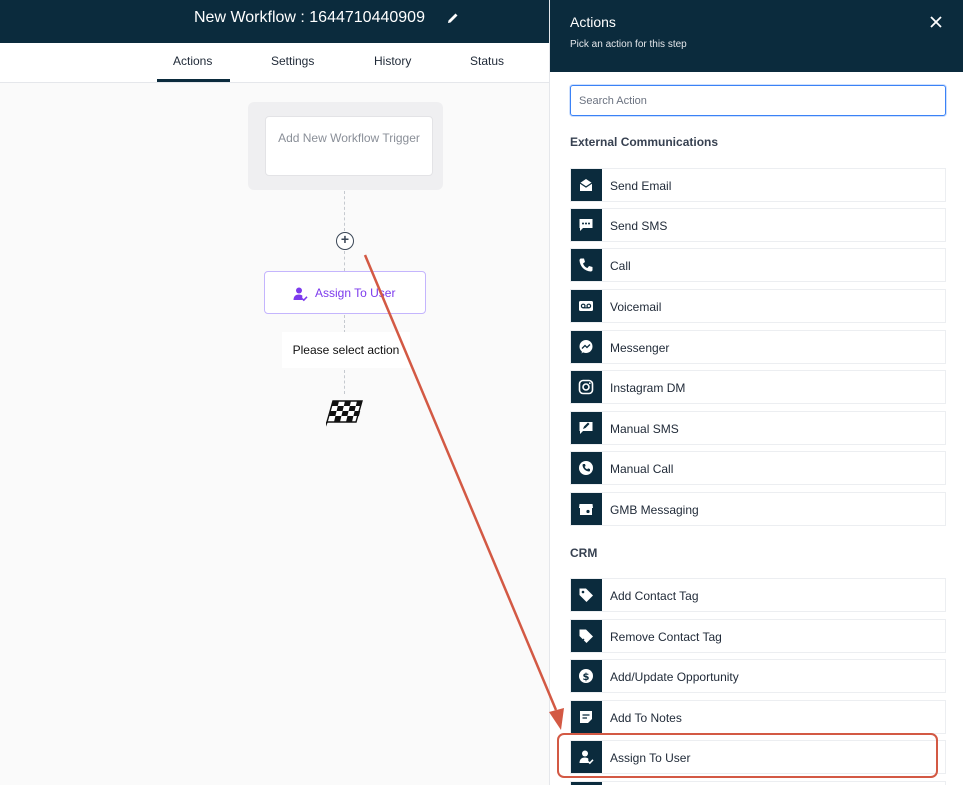  What do you see at coordinates (586, 225) in the screenshot?
I see `sms-icon` at bounding box center [586, 225].